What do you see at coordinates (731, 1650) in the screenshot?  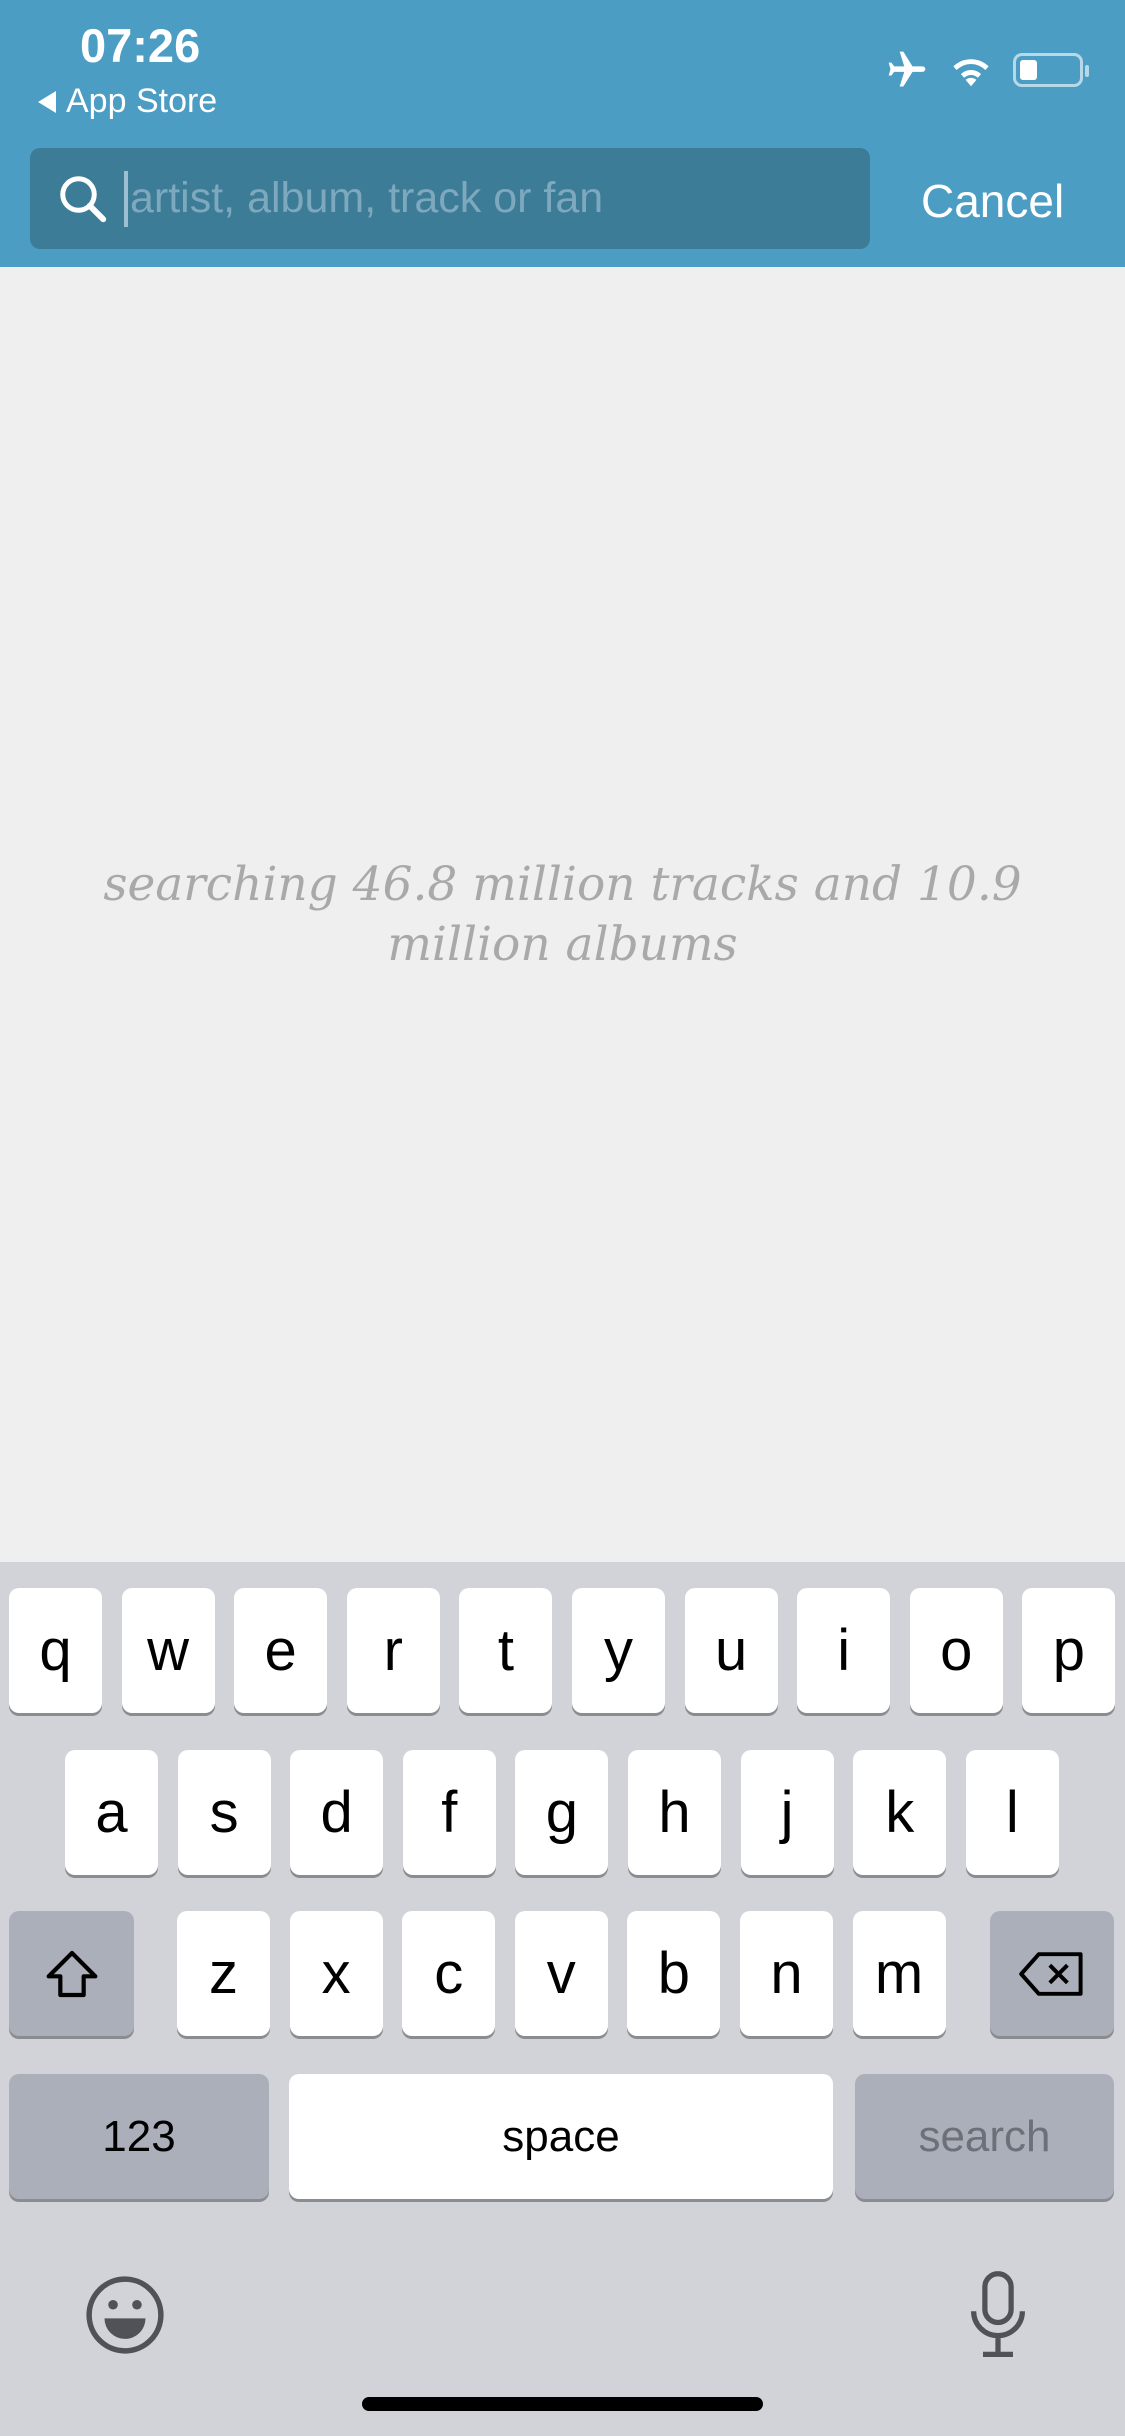 I see `key-u: u` at bounding box center [731, 1650].